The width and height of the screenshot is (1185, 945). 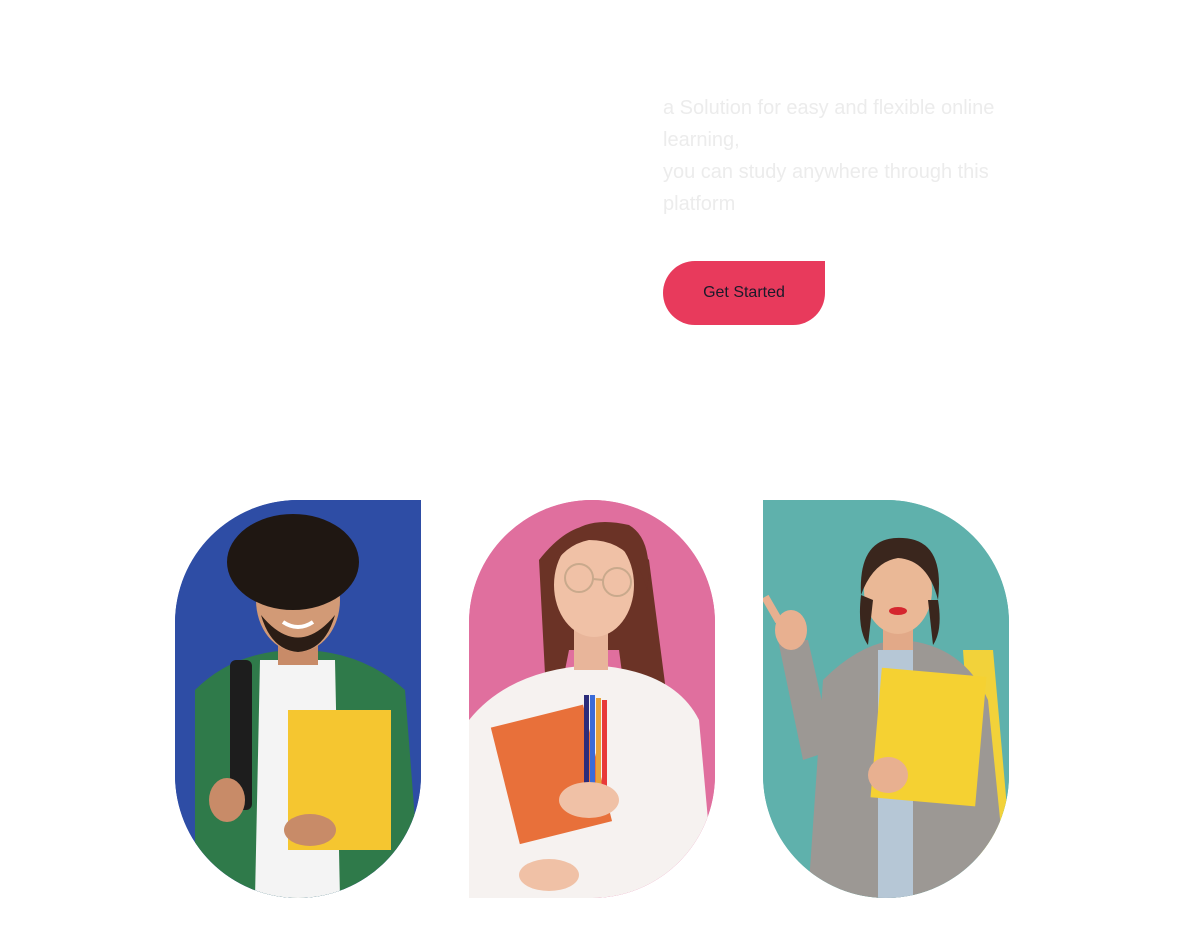 I want to click on student-woman-pointing-illustration, so click(x=886, y=699).